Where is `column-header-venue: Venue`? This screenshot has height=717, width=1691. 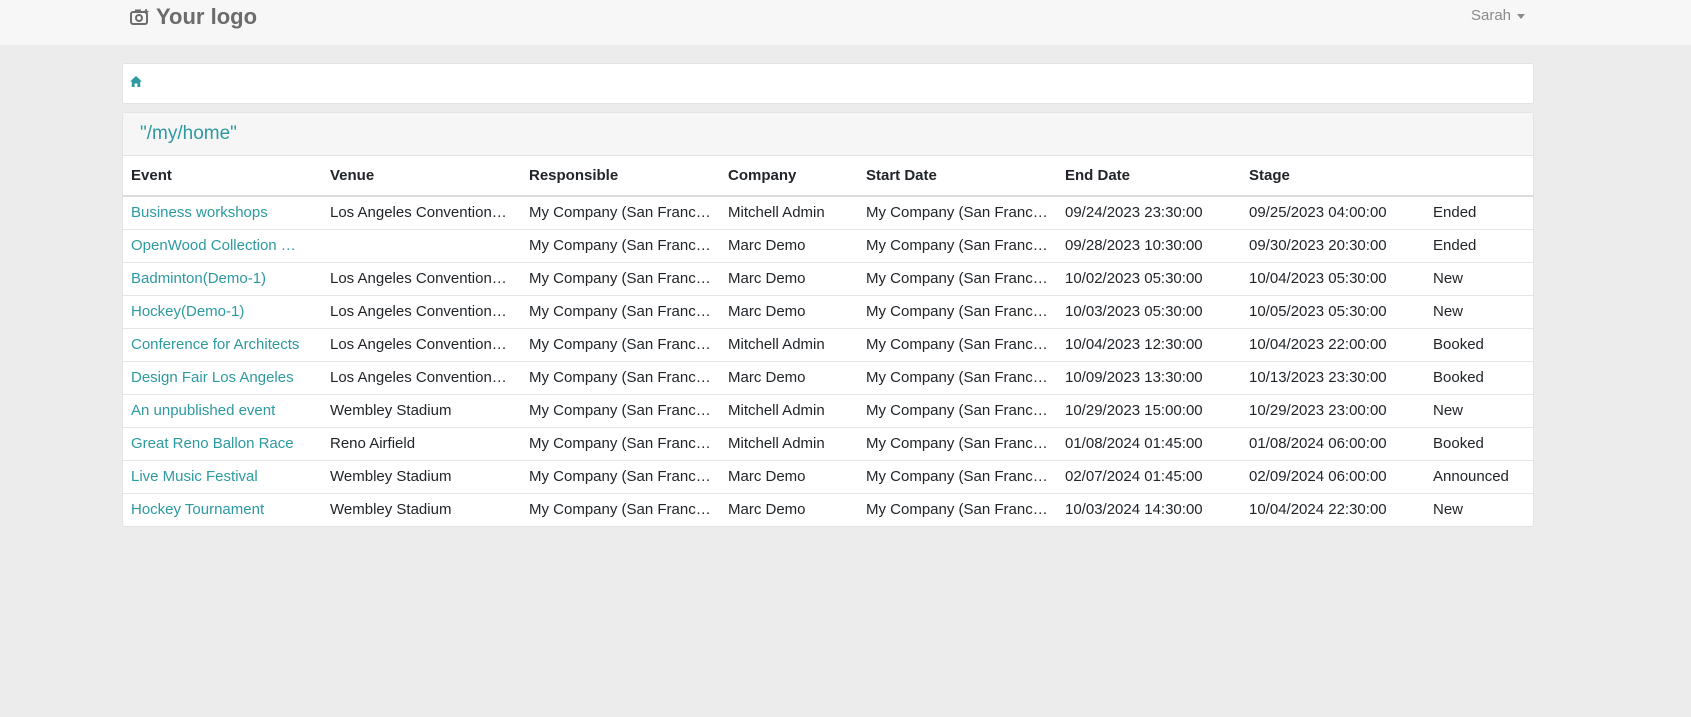
column-header-venue: Venue is located at coordinates (421, 176).